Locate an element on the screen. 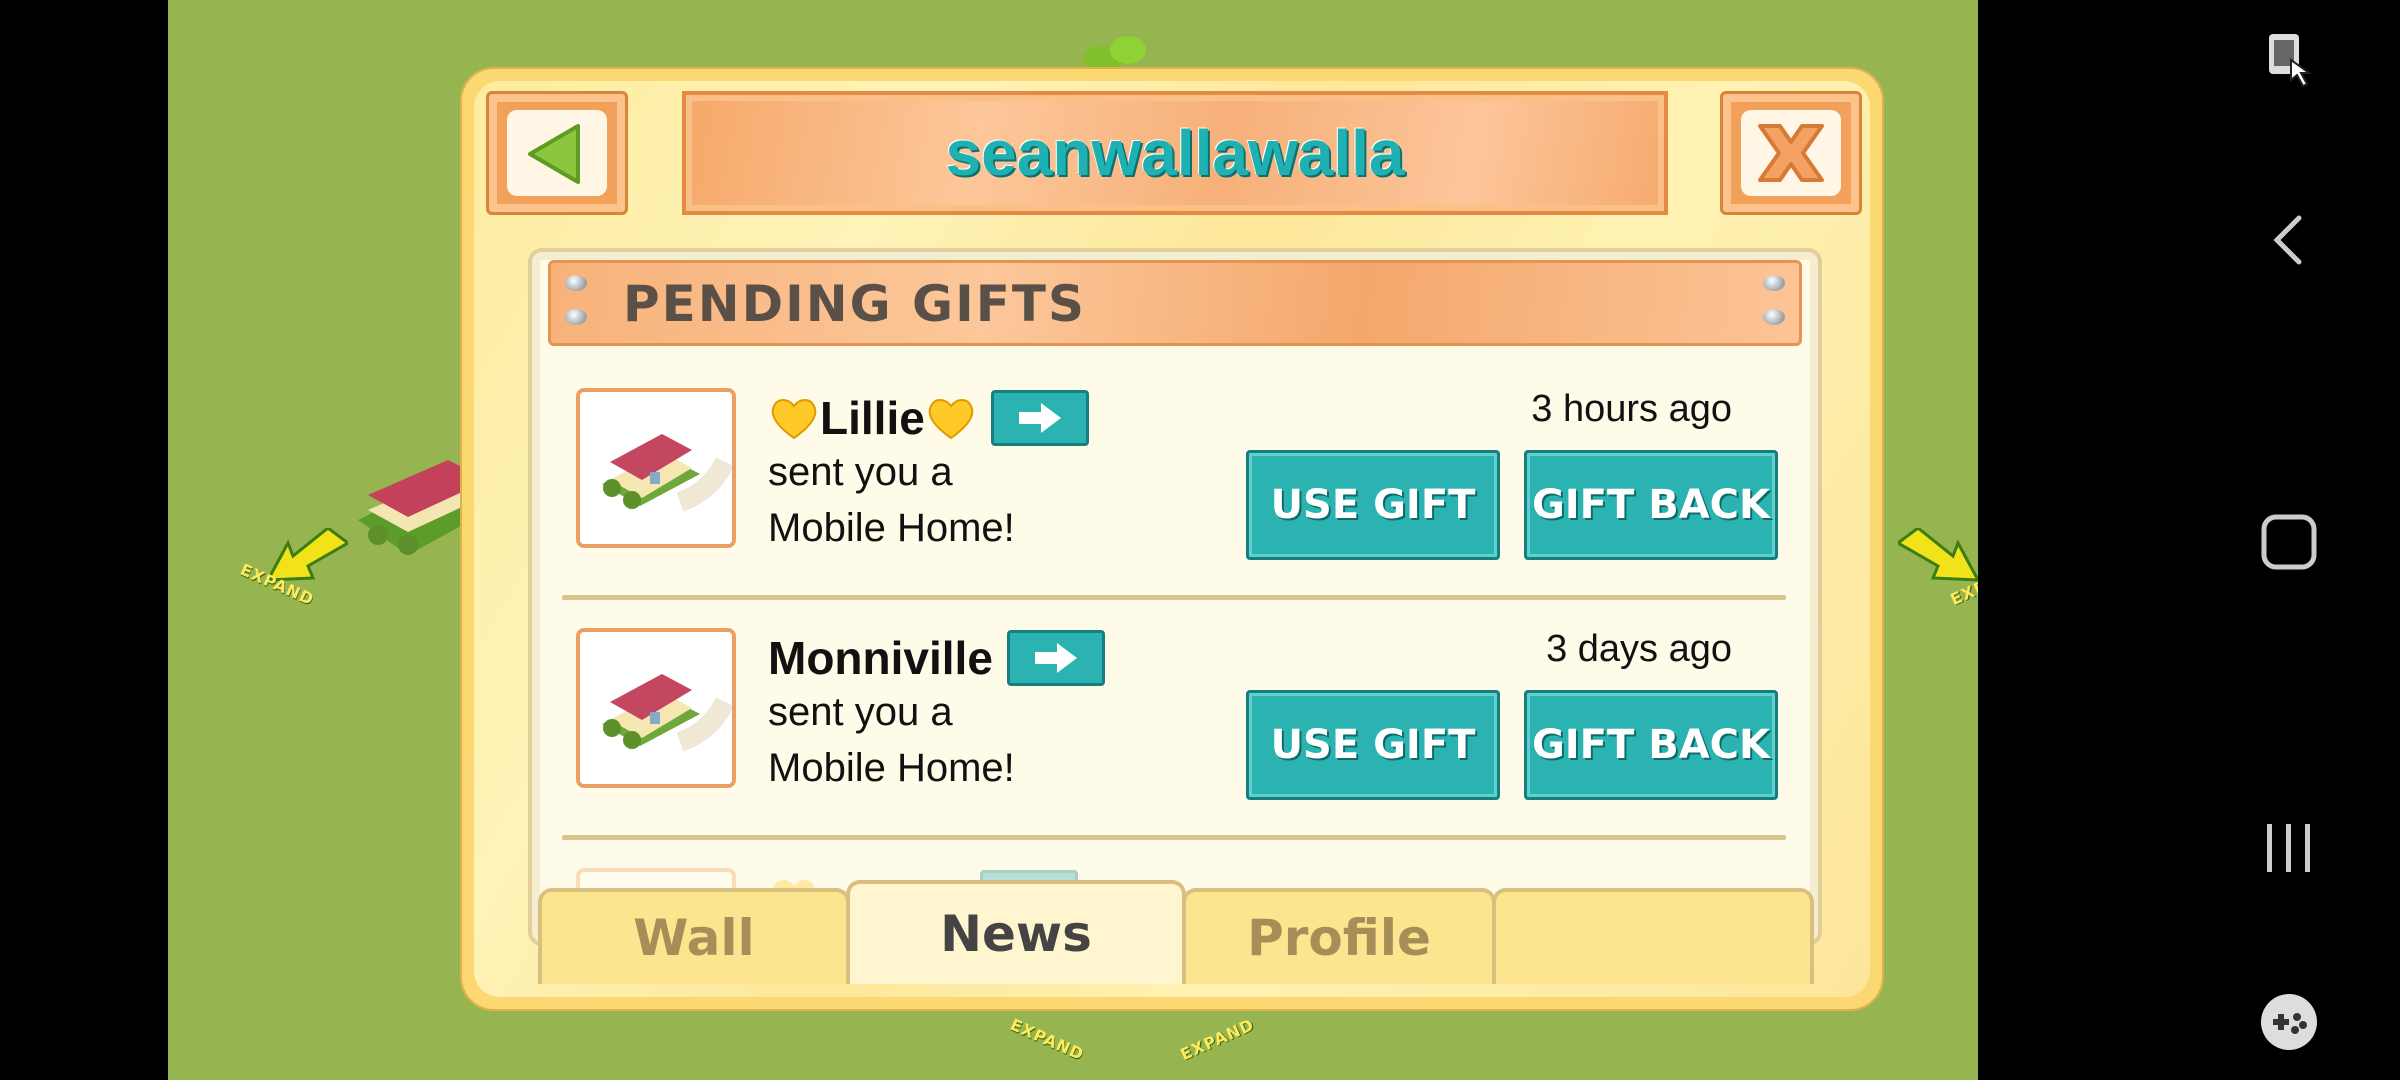 Image resolution: width=2400 pixels, height=1080 pixels. tab-news: News is located at coordinates (1016, 932).